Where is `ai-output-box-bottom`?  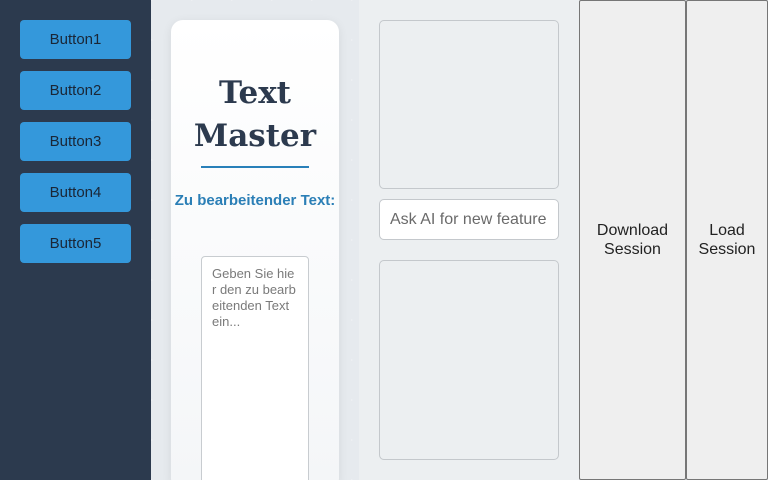
ai-output-box-bottom is located at coordinates (469, 360).